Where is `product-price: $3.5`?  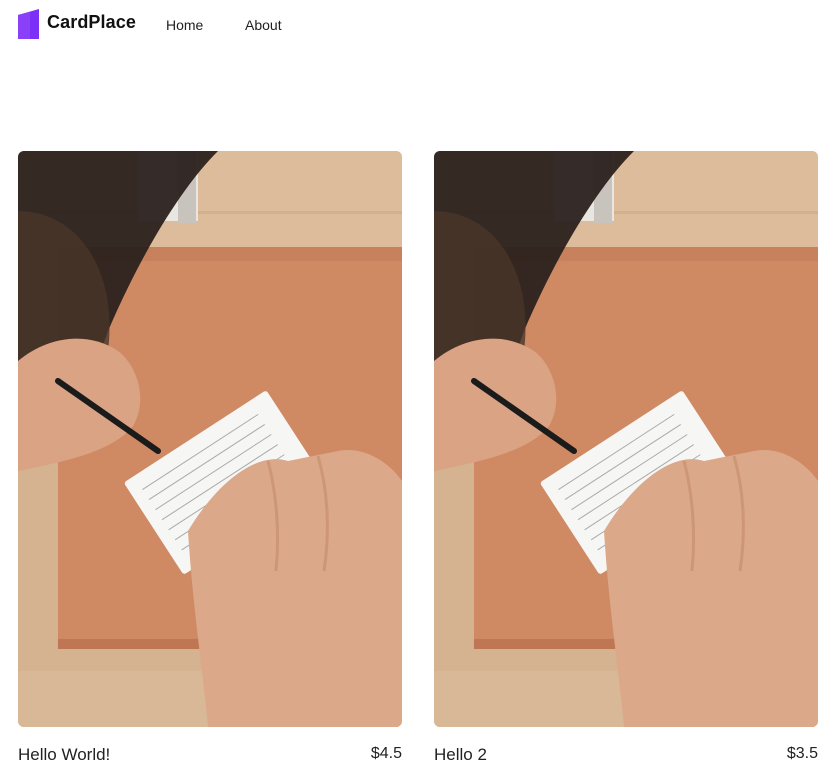 product-price: $3.5 is located at coordinates (802, 753).